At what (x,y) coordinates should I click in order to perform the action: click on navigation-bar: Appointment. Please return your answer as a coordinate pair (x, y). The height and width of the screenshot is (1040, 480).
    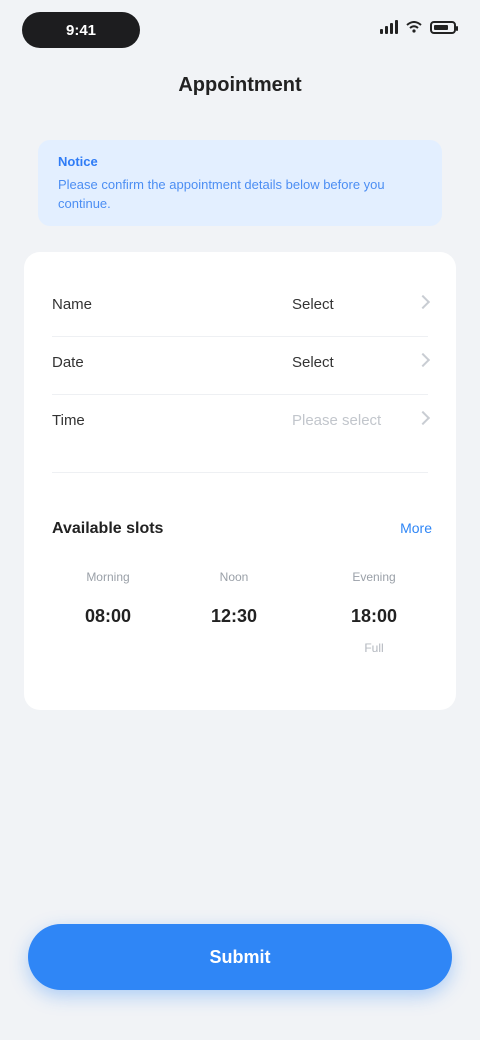
    Looking at the image, I should click on (240, 86).